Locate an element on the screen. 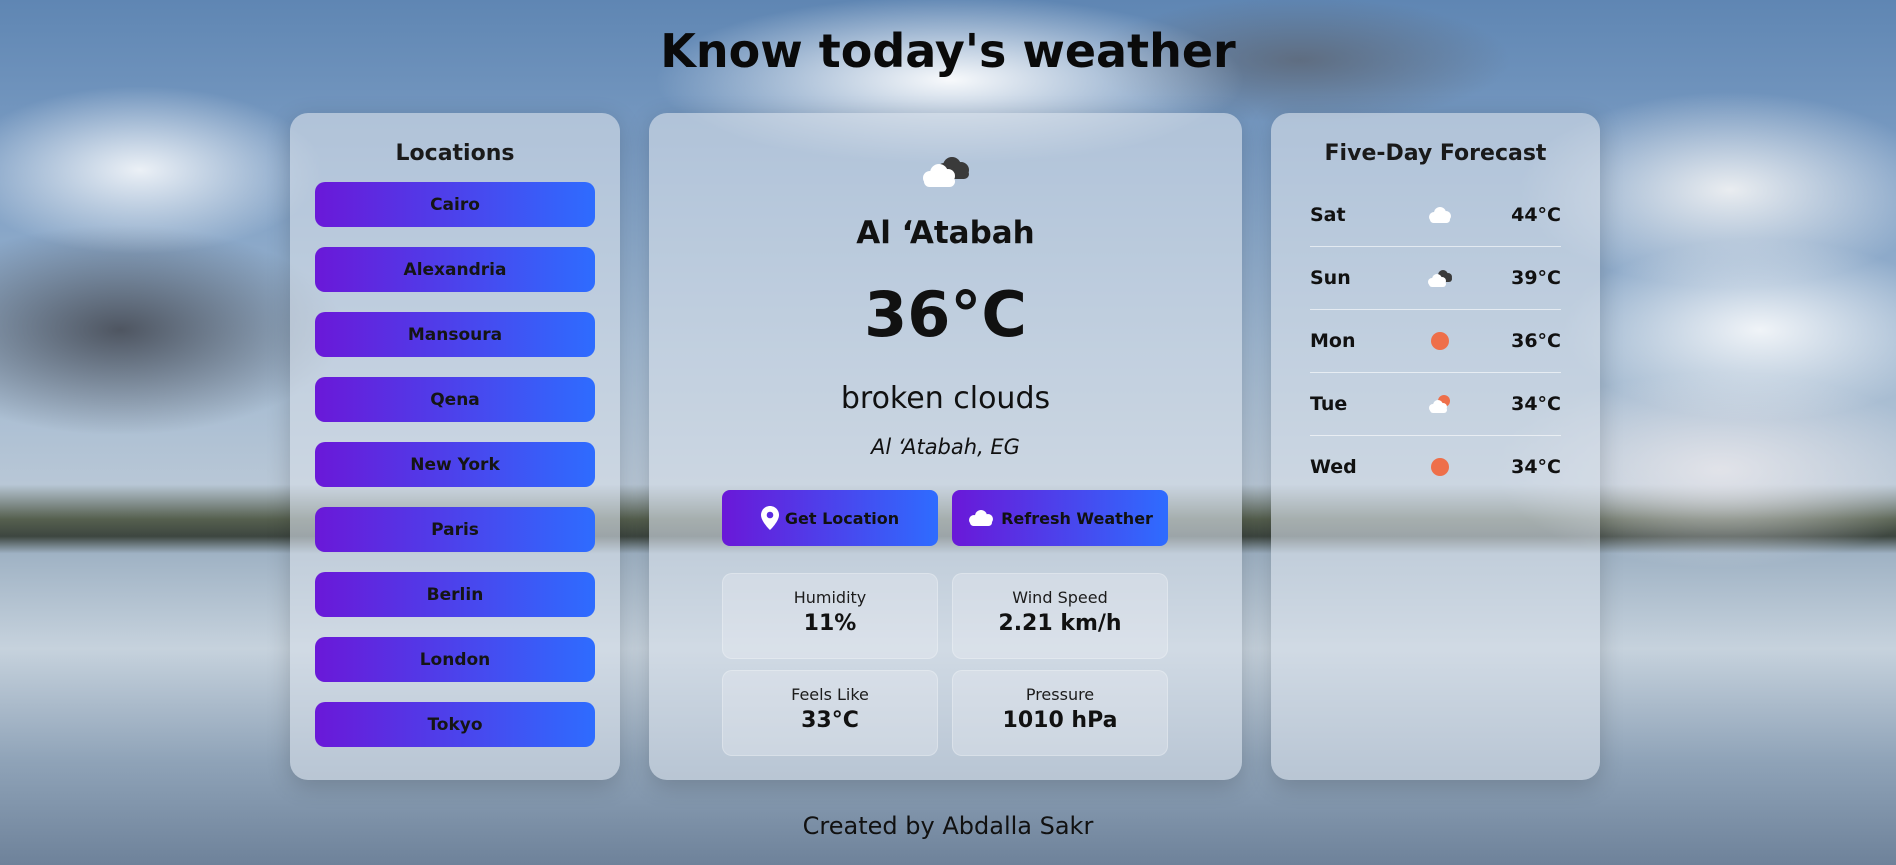 This screenshot has width=1896, height=865. wind-speed-card: Wind Speed 2.21 km/h is located at coordinates (1060, 616).